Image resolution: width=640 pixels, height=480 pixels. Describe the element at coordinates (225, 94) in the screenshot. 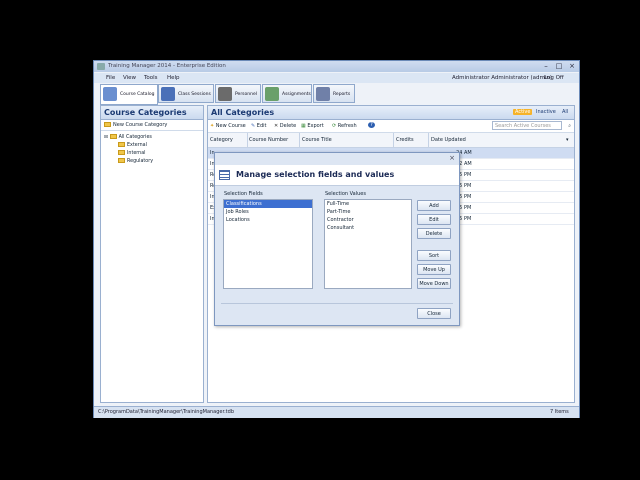

I see `people-icon` at that location.